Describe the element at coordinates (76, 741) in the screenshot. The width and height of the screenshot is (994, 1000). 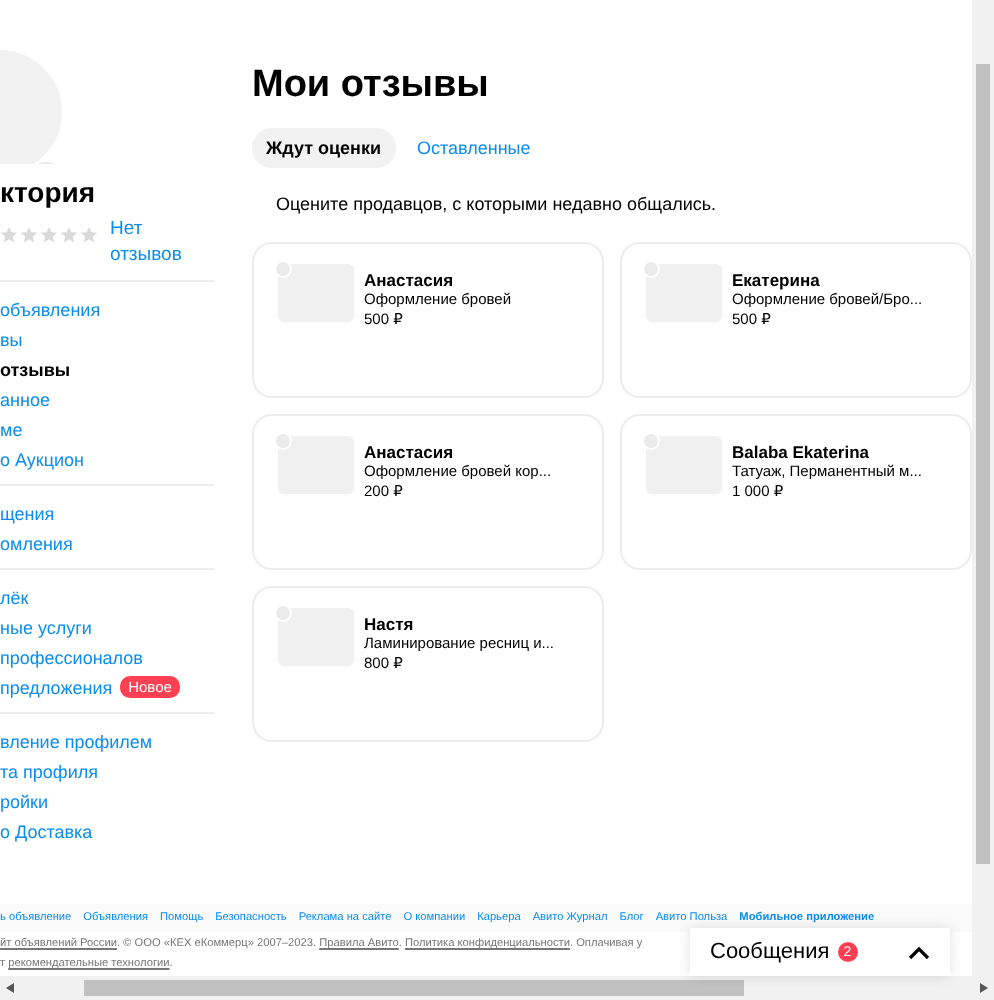
I see `sidebar-item: вление профилем` at that location.